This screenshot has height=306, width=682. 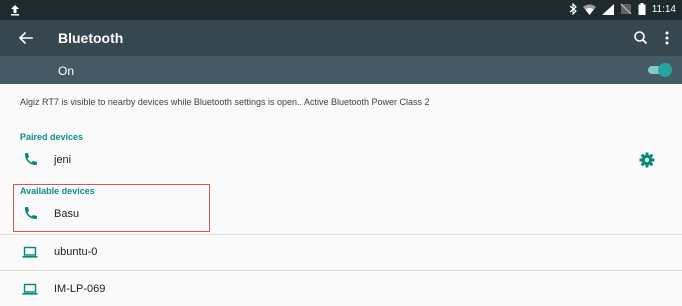 What do you see at coordinates (91, 38) in the screenshot?
I see `page-title: Bluetooth` at bounding box center [91, 38].